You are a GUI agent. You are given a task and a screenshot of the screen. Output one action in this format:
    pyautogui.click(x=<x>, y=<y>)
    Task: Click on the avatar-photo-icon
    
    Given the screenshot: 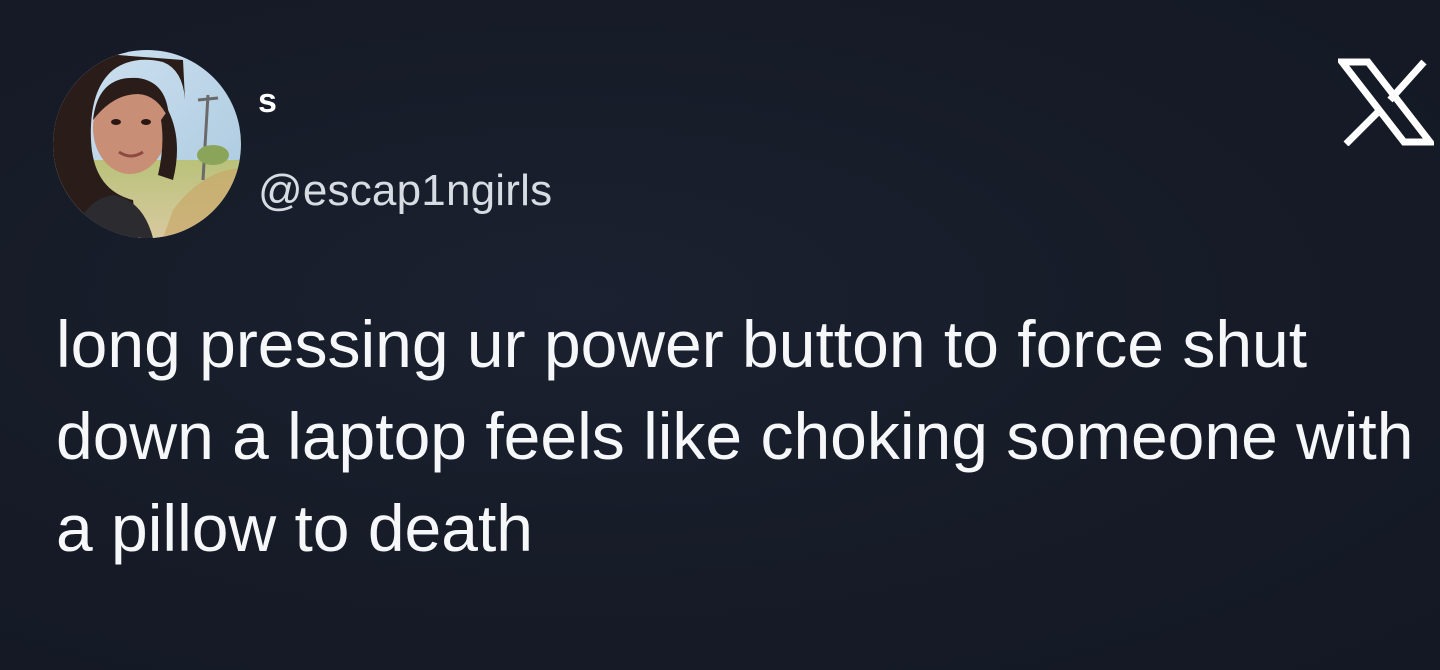 What is the action you would take?
    pyautogui.click(x=147, y=144)
    